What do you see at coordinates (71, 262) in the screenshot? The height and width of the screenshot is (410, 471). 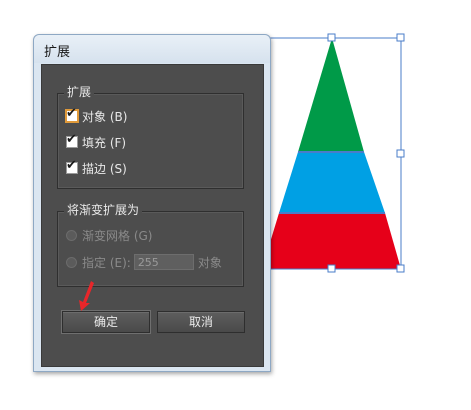 I see `specify-radio` at bounding box center [71, 262].